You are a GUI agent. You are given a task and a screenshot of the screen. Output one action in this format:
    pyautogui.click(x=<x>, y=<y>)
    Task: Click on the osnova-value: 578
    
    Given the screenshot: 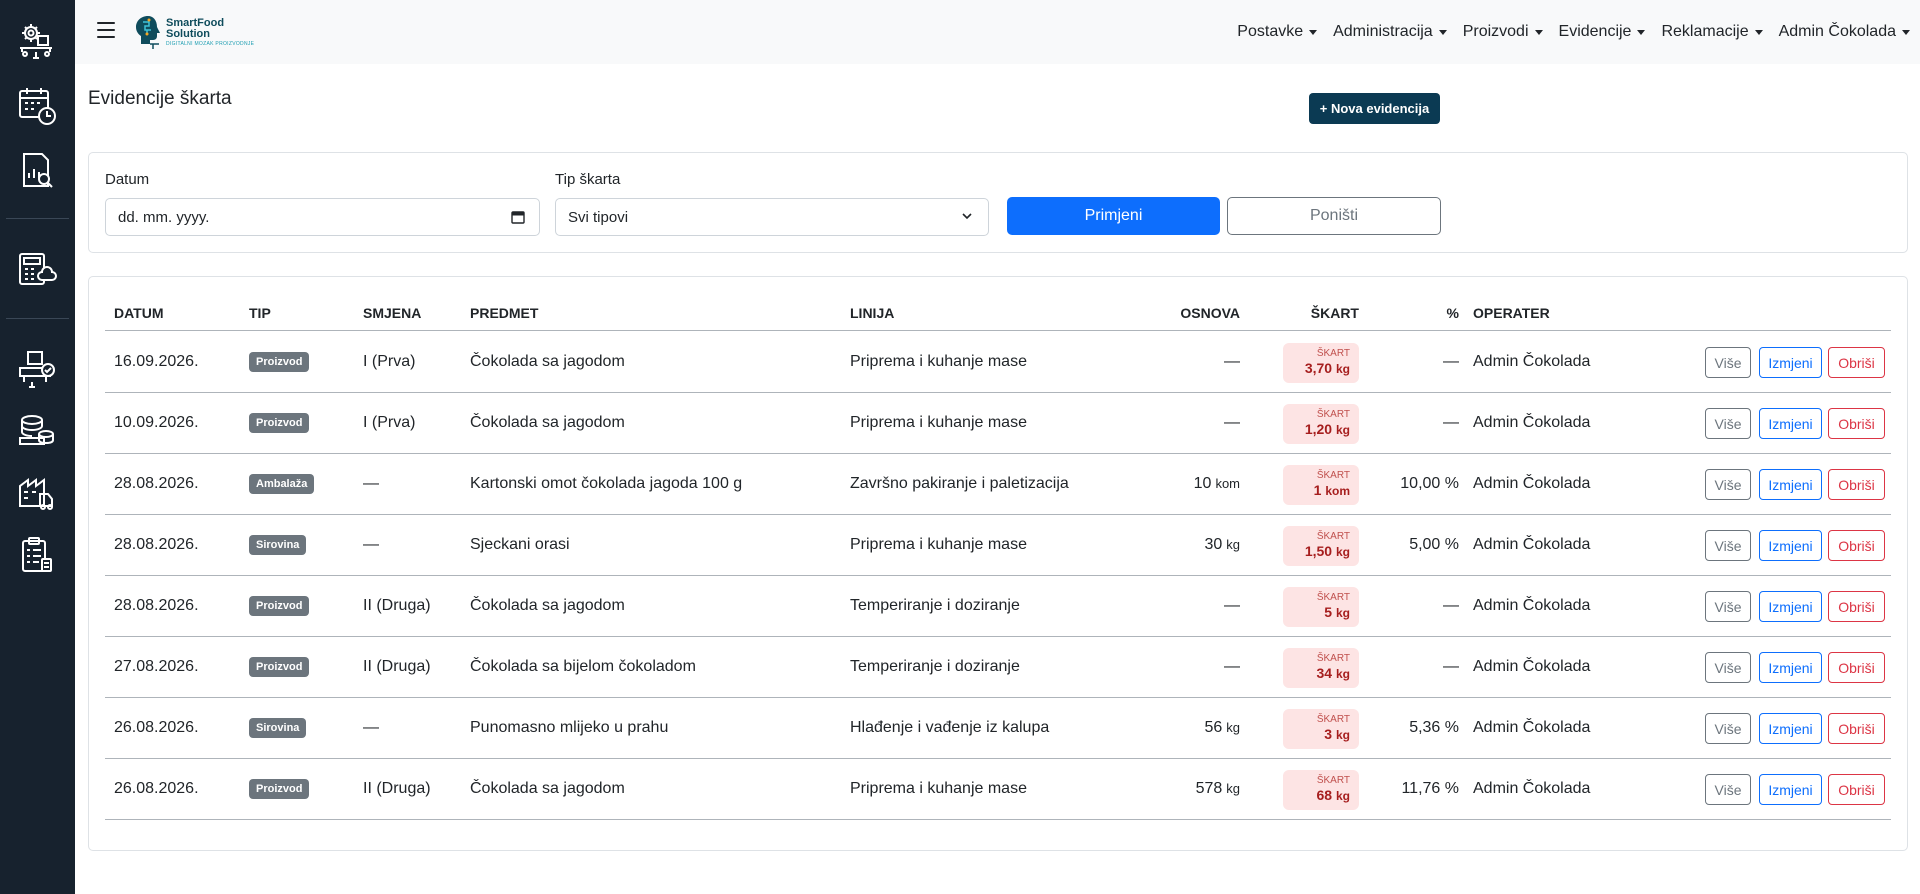 What is the action you would take?
    pyautogui.click(x=1209, y=788)
    